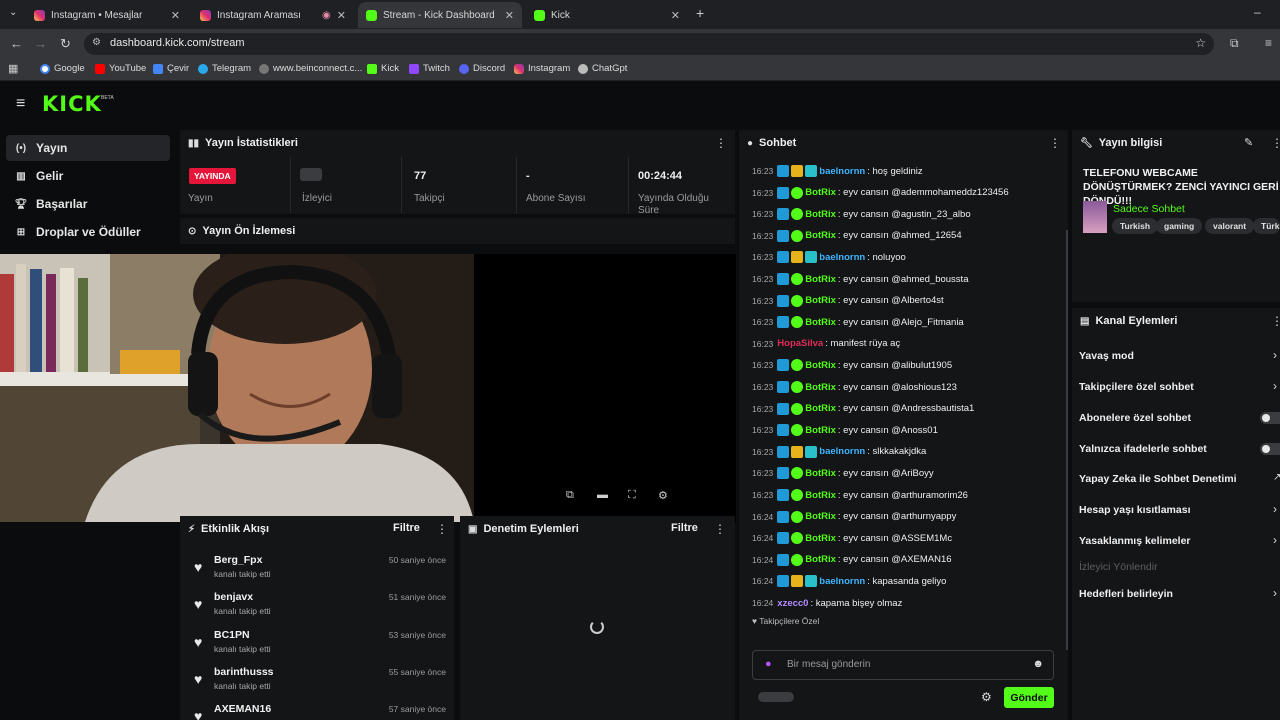 This screenshot has width=1280, height=720. Describe the element at coordinates (120, 68) in the screenshot. I see `bookmark-youtube: YouTube` at that location.